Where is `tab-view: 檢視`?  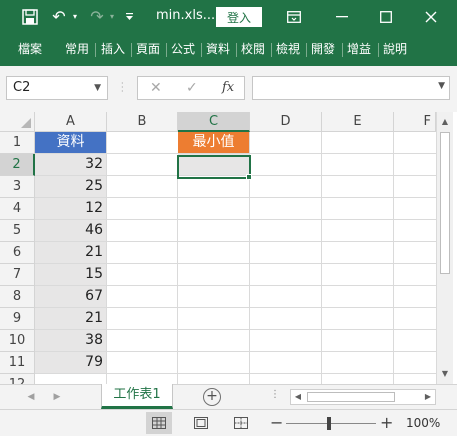 tab-view: 檢視 is located at coordinates (288, 49).